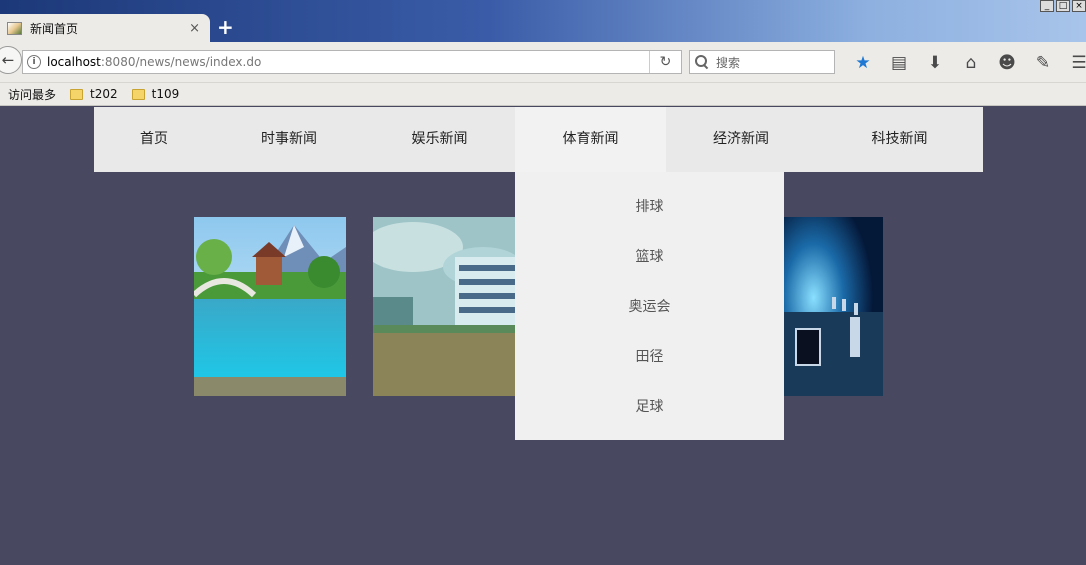 The image size is (1086, 565). What do you see at coordinates (543, 21) in the screenshot?
I see `title-bar: 新闻首页 × + _ □ ×` at bounding box center [543, 21].